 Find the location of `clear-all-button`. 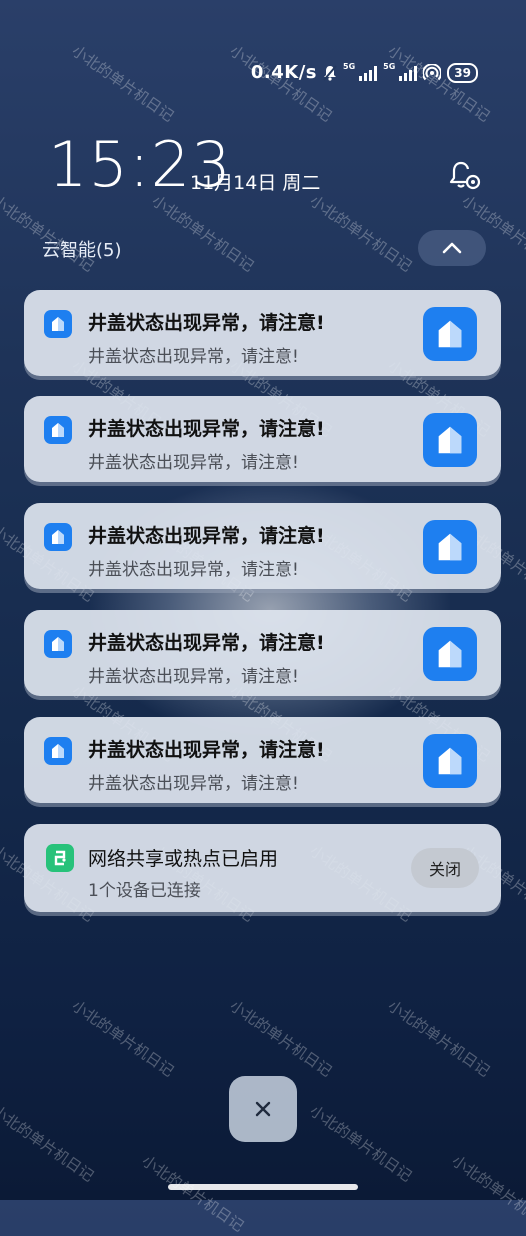

clear-all-button is located at coordinates (263, 1109).